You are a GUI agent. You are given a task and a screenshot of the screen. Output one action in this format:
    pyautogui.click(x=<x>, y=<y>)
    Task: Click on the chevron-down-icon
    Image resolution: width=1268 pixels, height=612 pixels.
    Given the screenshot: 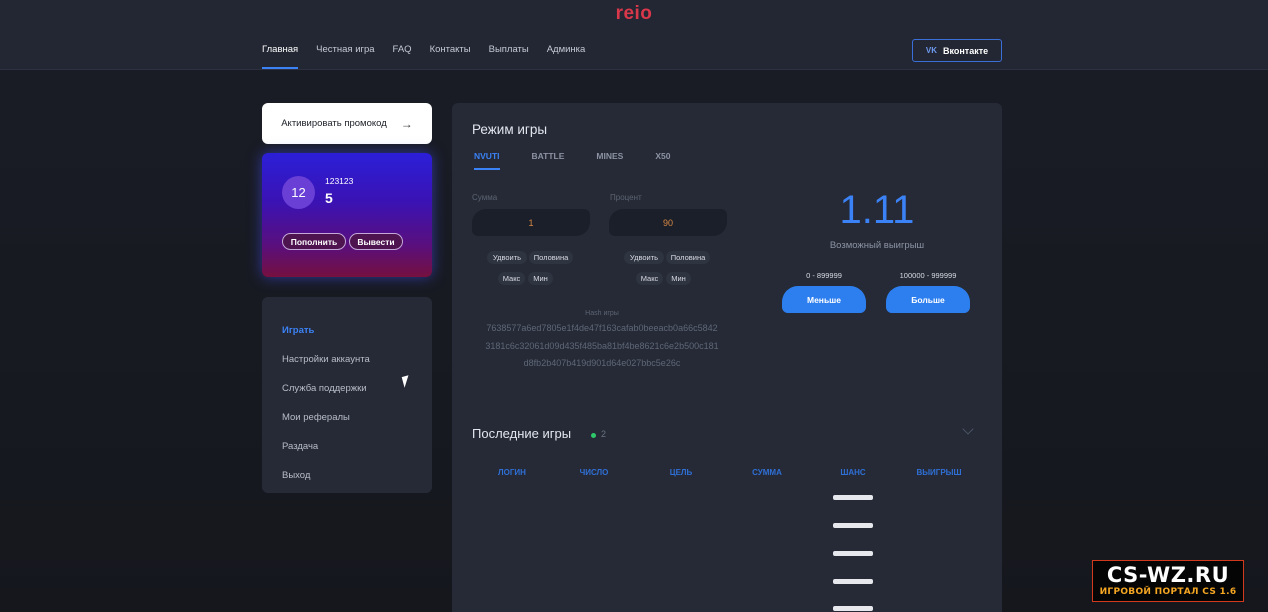 What is the action you would take?
    pyautogui.click(x=968, y=429)
    